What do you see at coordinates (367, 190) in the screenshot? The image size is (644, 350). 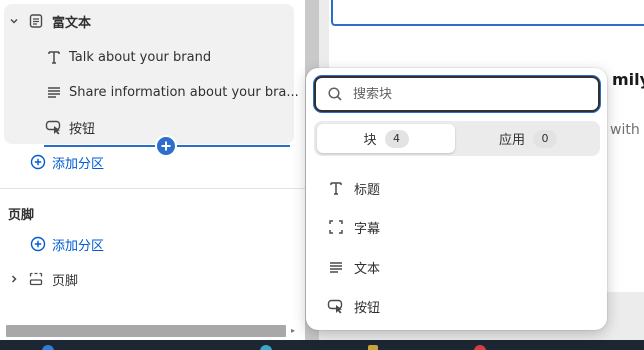 I see `block-option-label: 标题` at bounding box center [367, 190].